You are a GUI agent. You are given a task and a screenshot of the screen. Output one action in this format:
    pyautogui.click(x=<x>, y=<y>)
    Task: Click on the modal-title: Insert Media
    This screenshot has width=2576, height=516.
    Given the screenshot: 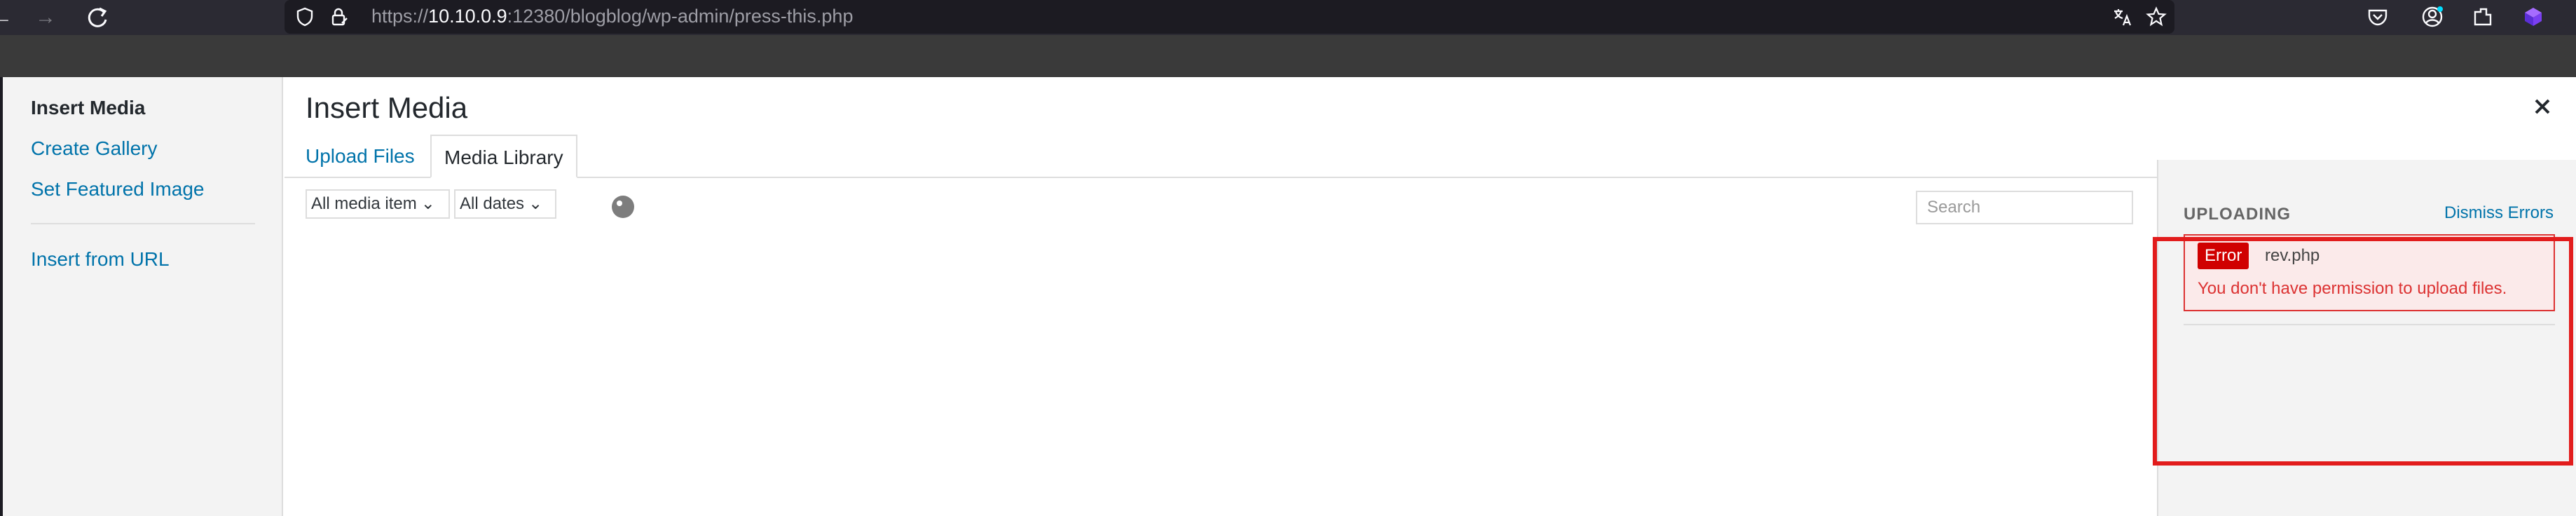 What is the action you would take?
    pyautogui.click(x=387, y=108)
    